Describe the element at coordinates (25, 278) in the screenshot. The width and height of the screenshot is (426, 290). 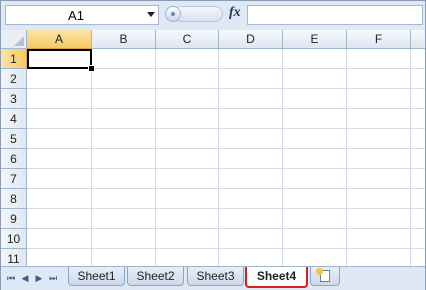
I see `prev-sheet-icon: ◀` at that location.